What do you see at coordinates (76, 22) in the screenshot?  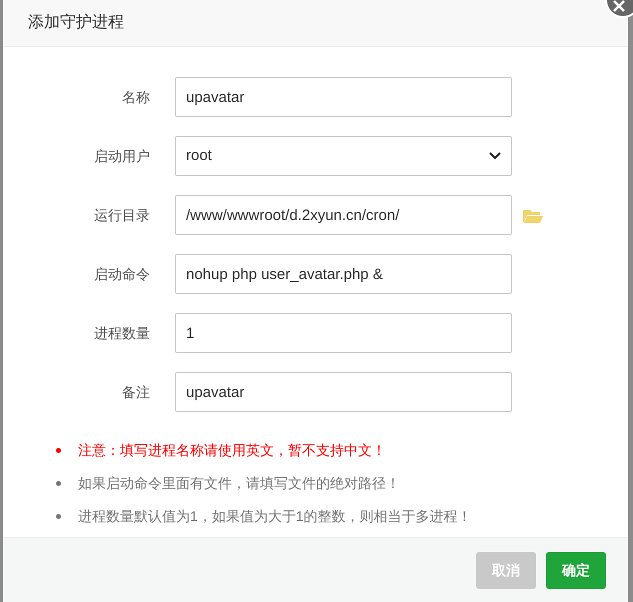 I see `dialog-title: 添加守护进程` at bounding box center [76, 22].